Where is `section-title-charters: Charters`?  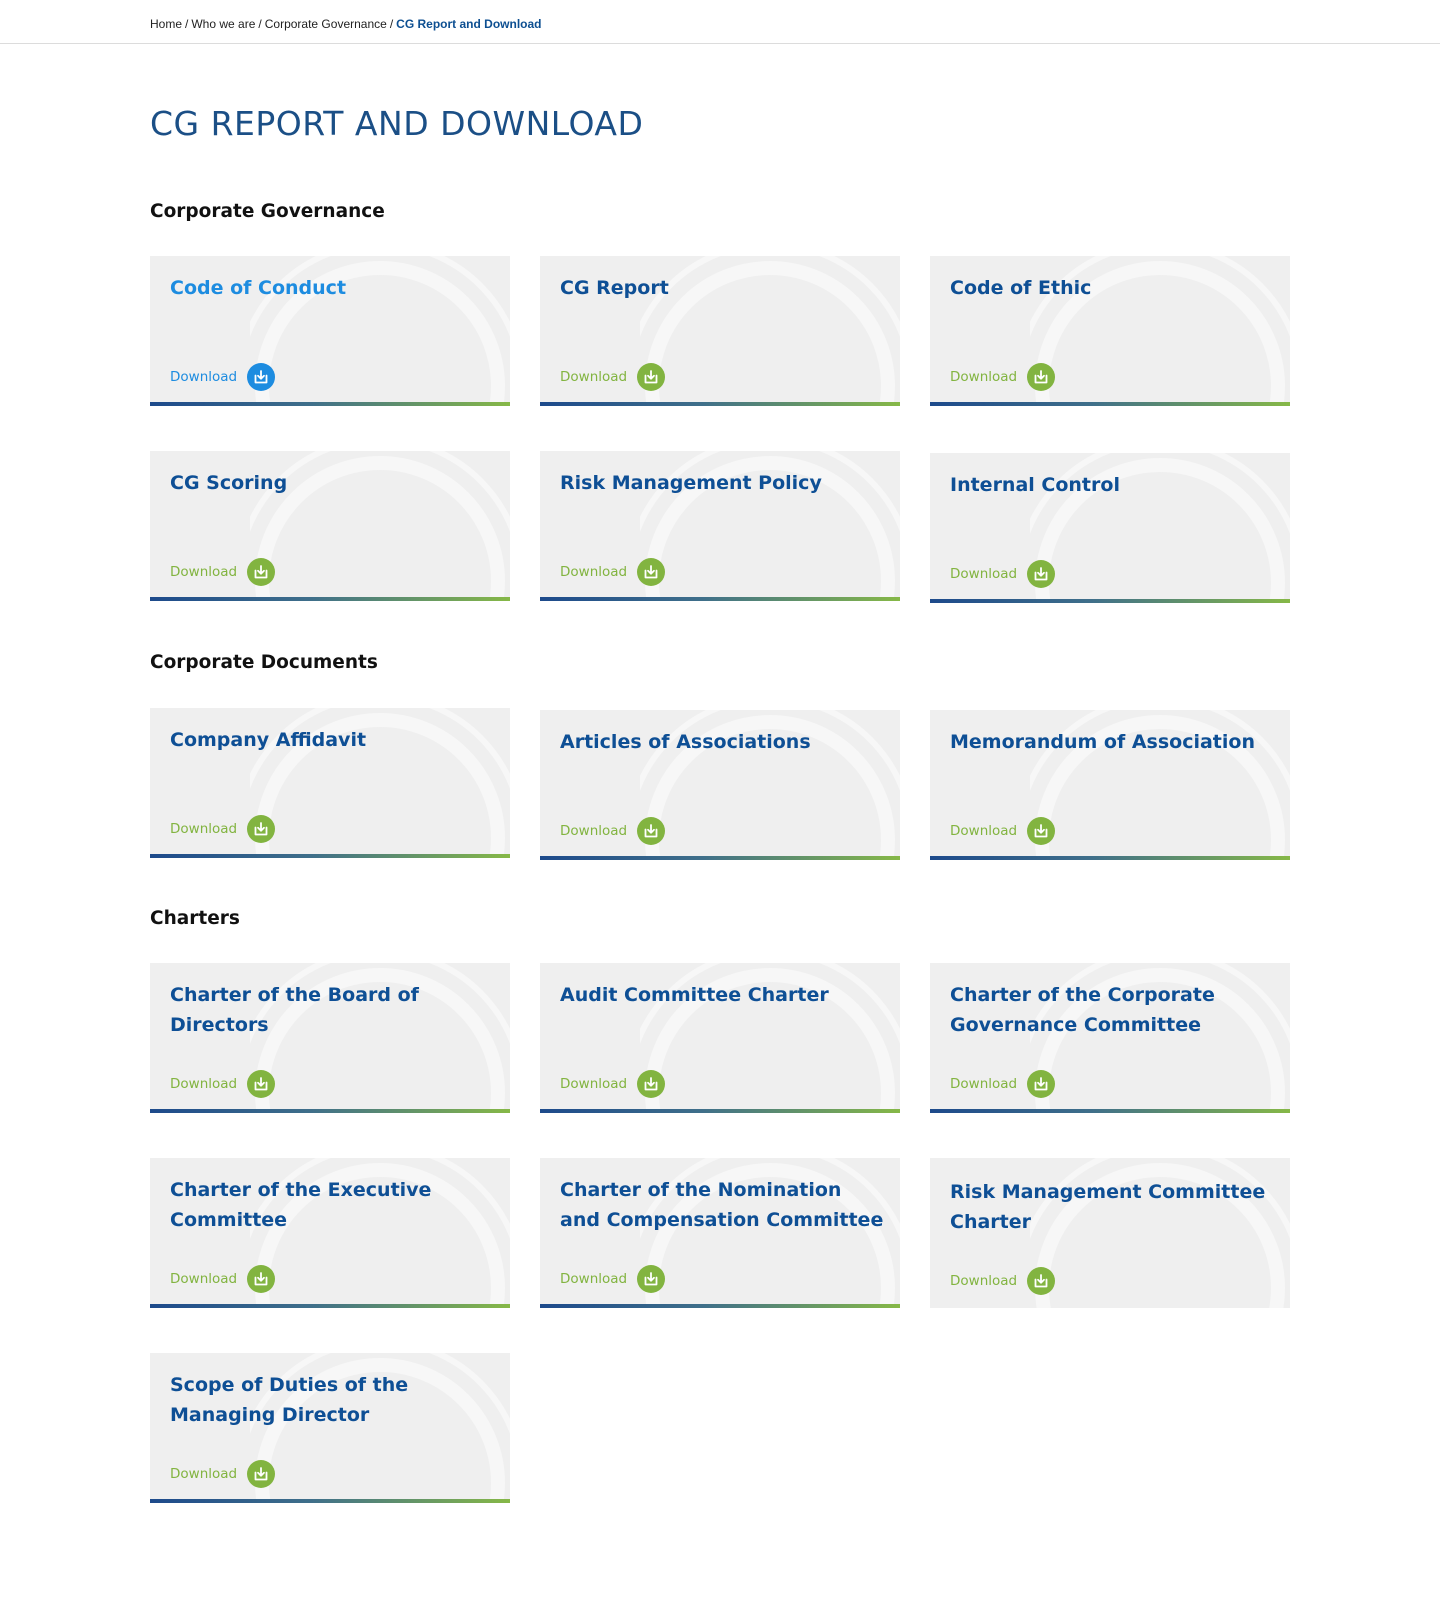 section-title-charters: Charters is located at coordinates (195, 918).